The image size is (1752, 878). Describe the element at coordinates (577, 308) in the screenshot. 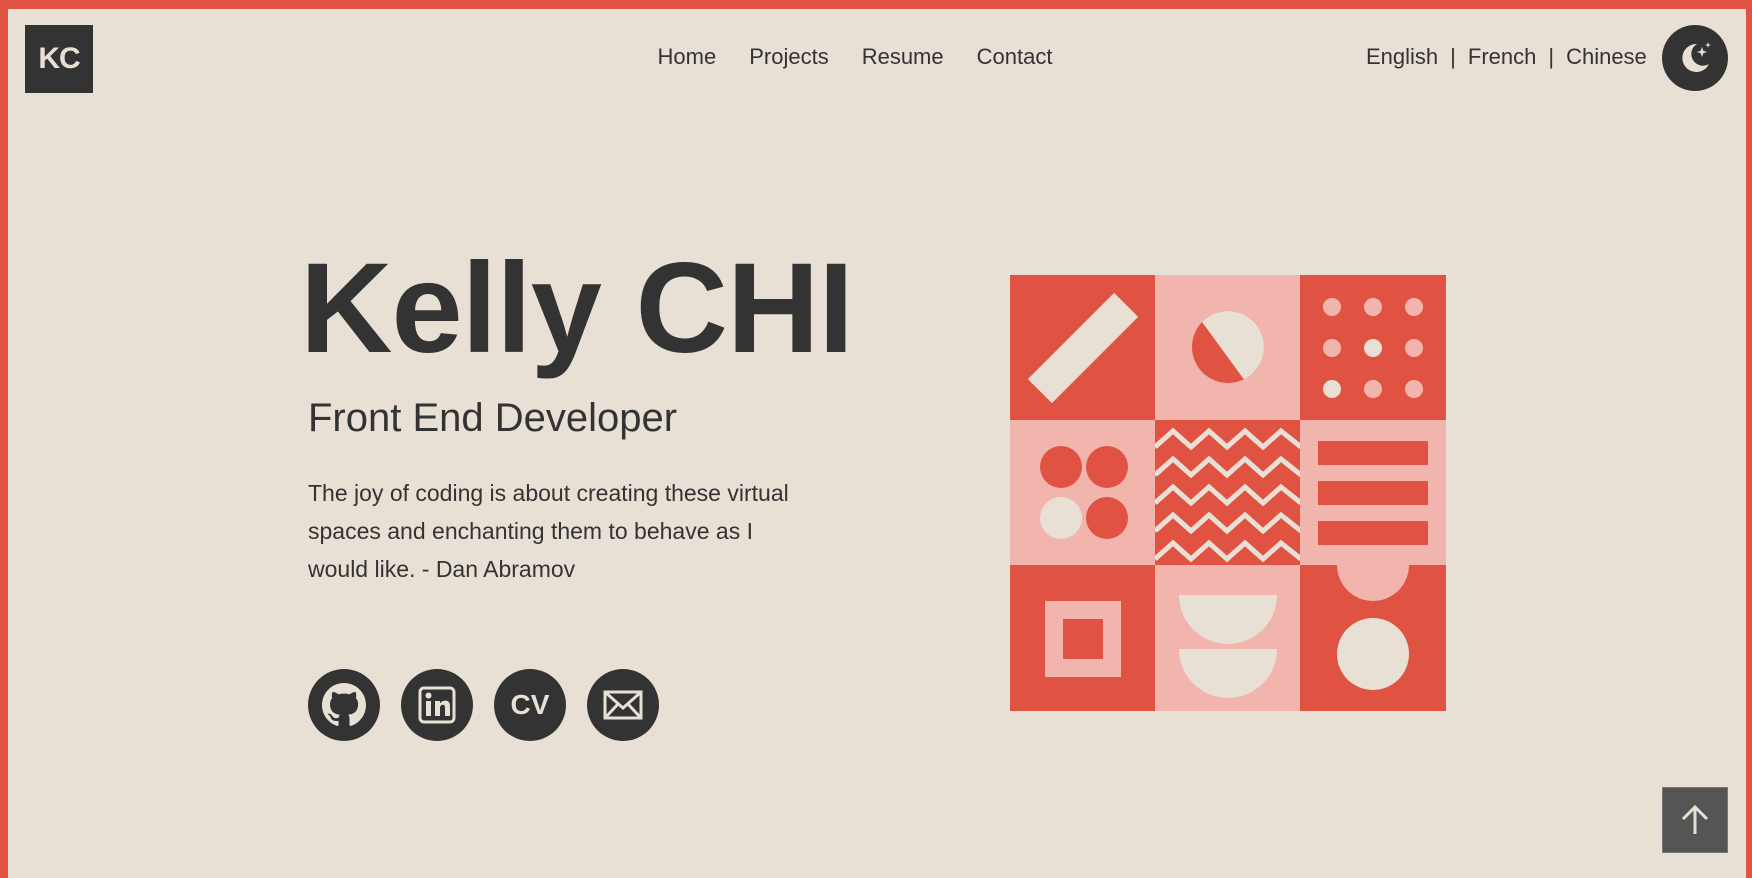

I see `hero-name: Kelly CHI` at that location.